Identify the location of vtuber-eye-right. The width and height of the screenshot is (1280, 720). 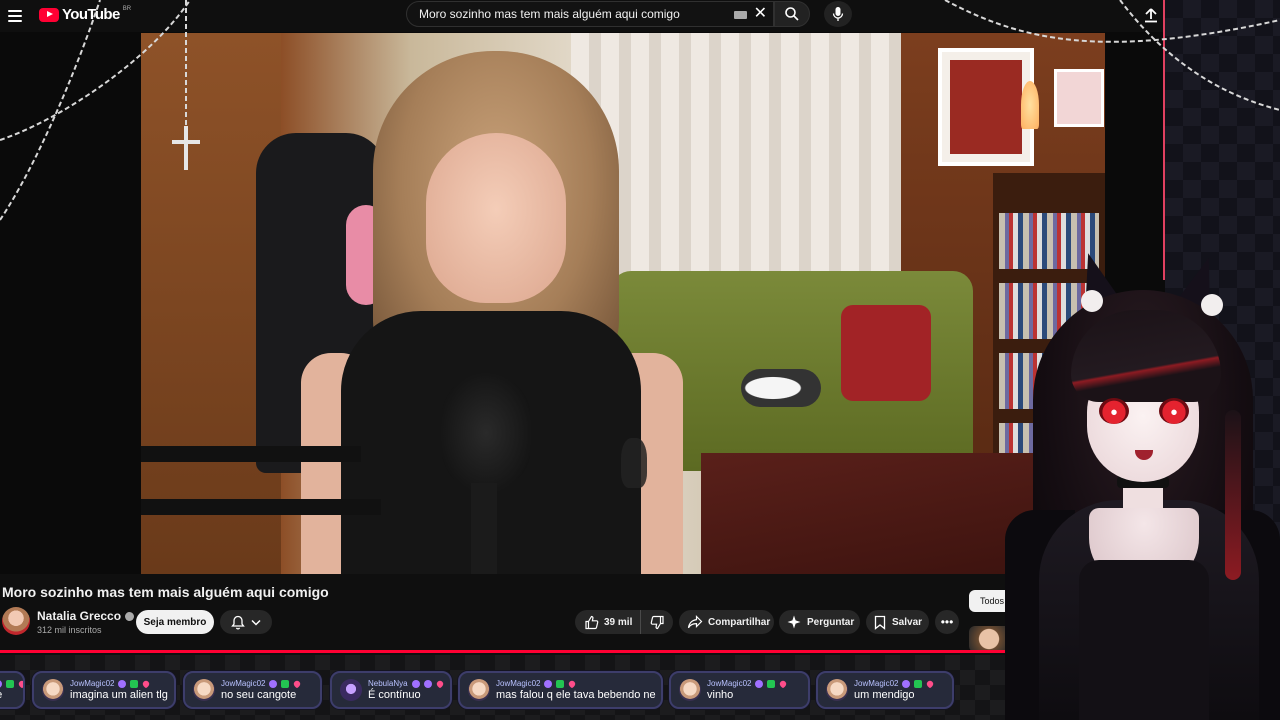
(1174, 411).